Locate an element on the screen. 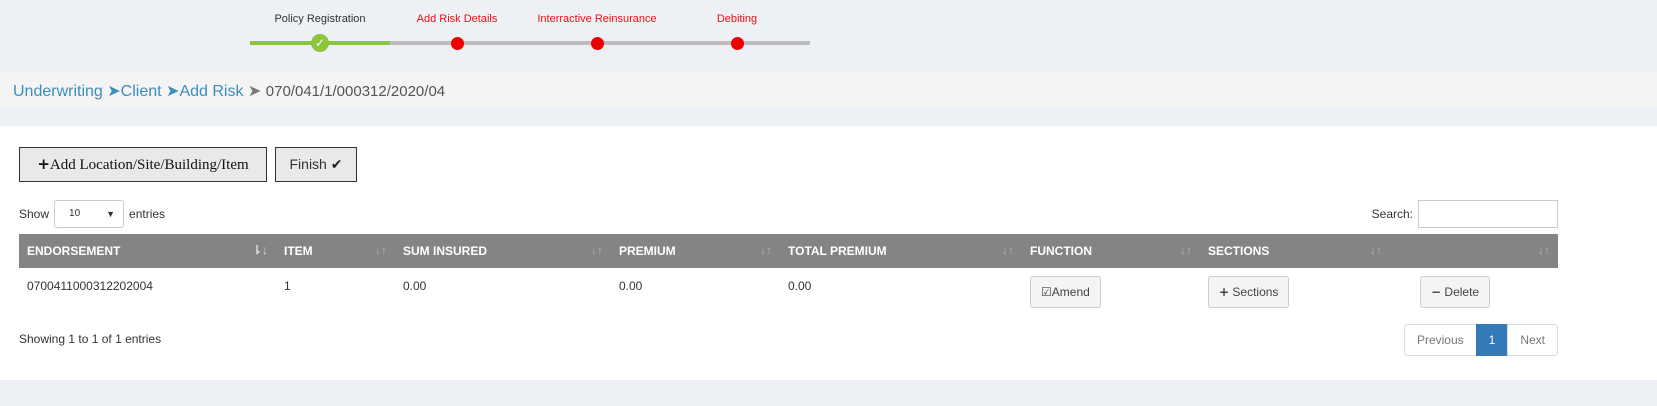  wizard-step-label: Policy Registration is located at coordinates (320, 19).